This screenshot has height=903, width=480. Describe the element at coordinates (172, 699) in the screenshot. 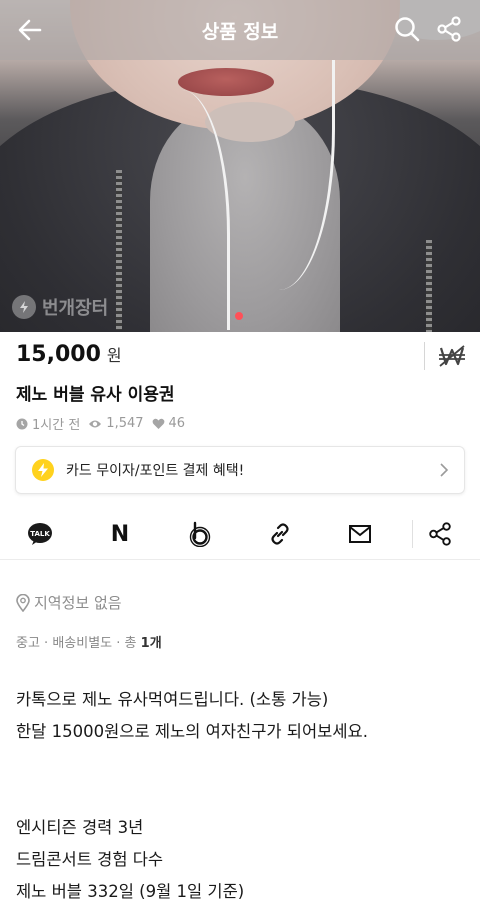

I see `description-line: 카톡으로 제노 유사먹여드립니다. (소통 가능)` at that location.